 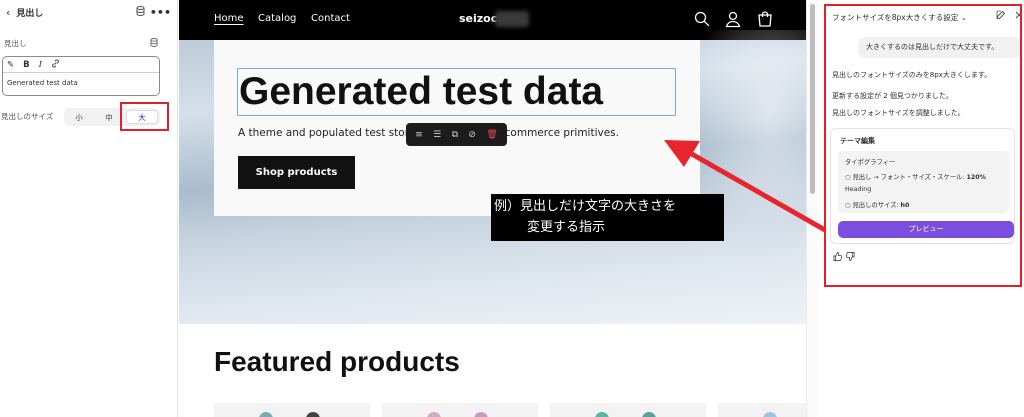 What do you see at coordinates (733, 19) in the screenshot?
I see `account-icon` at bounding box center [733, 19].